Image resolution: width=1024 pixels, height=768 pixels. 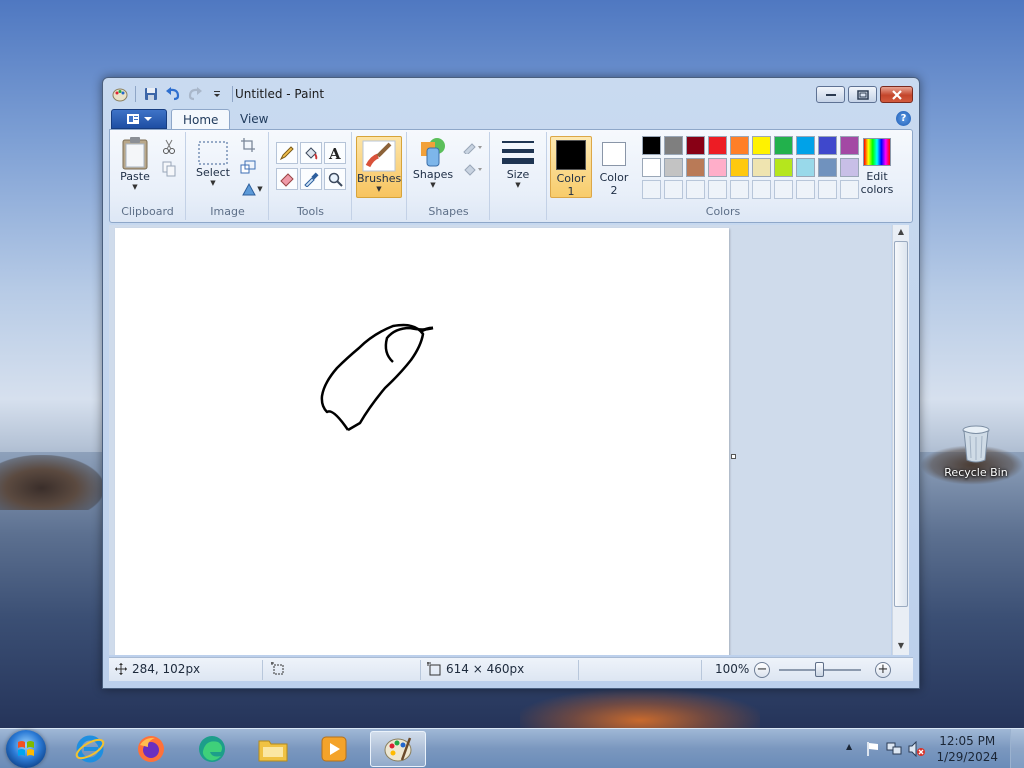 I want to click on taskbar-paint, so click(x=398, y=749).